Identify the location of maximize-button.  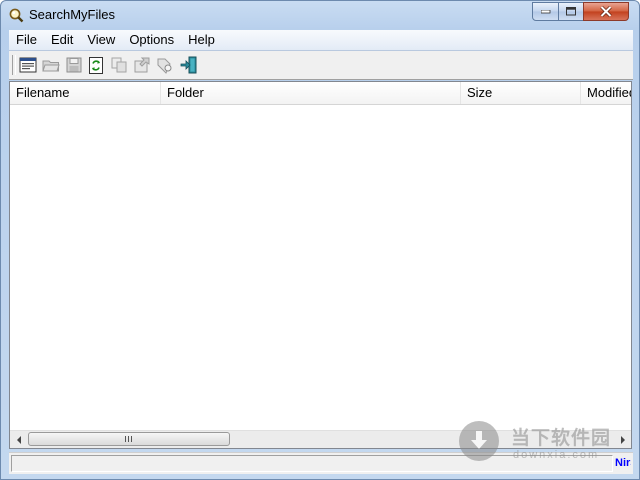
(571, 11).